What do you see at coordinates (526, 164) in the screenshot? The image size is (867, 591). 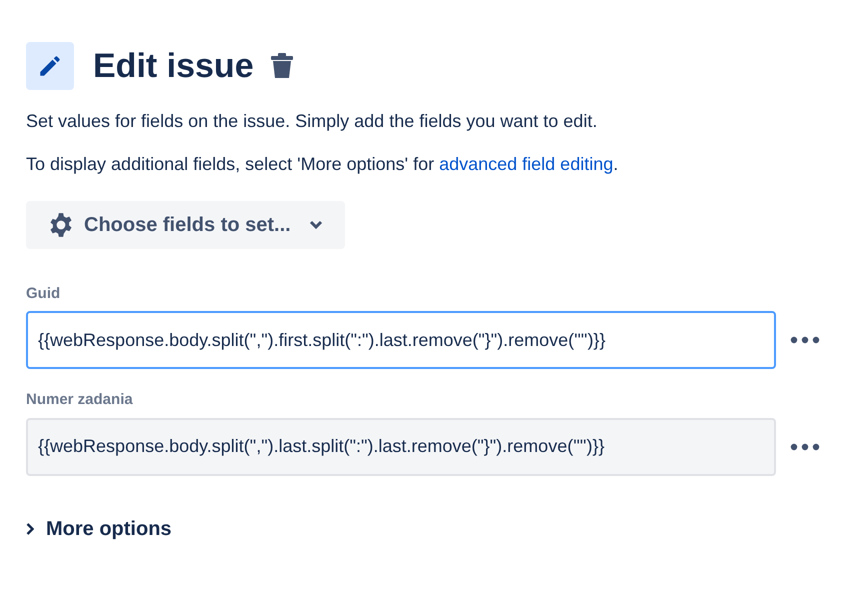 I see `advanced-editing-link: advanced field editing` at bounding box center [526, 164].